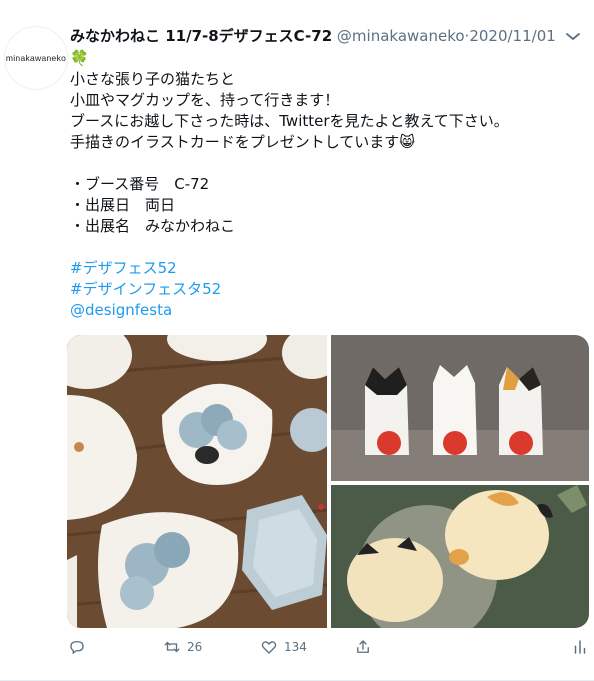  What do you see at coordinates (289, 121) in the screenshot?
I see `text-line: ブースにお越し下さった時は、Twitterを見たよと教えて下さい。` at bounding box center [289, 121].